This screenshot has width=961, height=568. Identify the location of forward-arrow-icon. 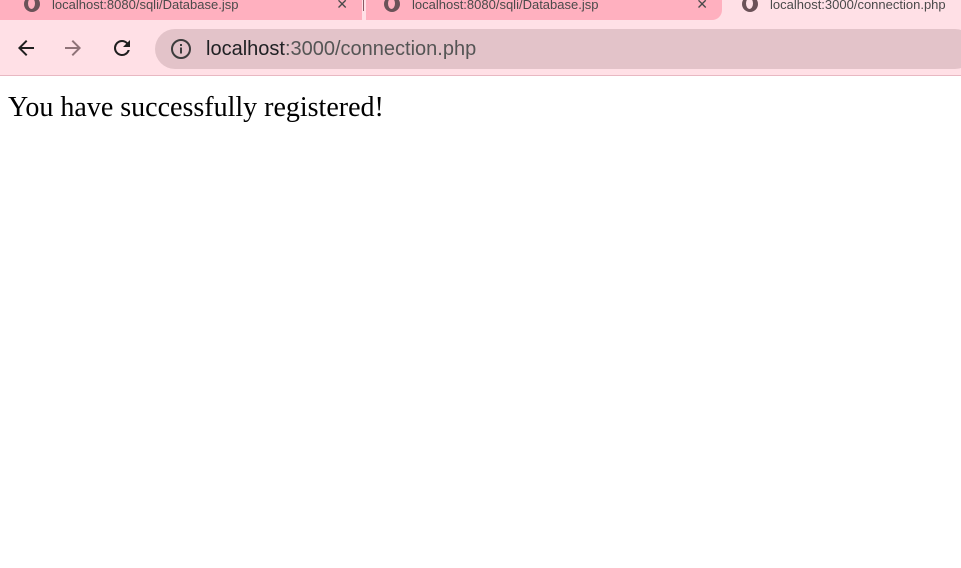
(73, 48).